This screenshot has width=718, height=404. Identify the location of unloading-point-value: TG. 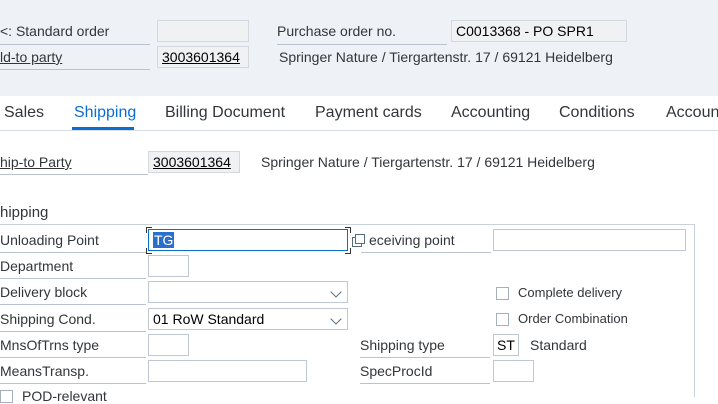
(164, 240).